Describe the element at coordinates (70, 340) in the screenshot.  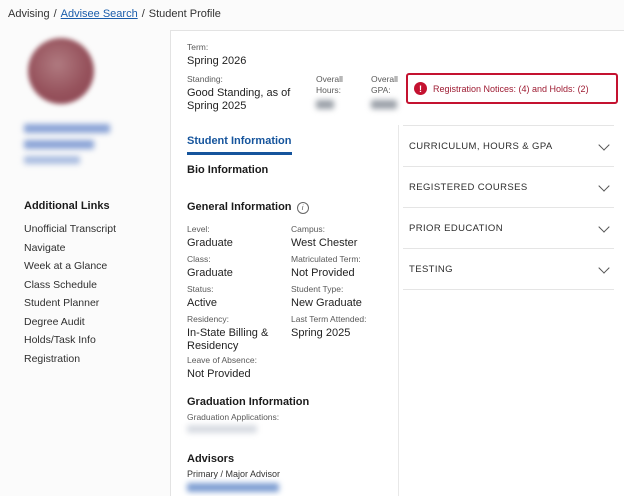
I see `sidebar-link-holds-task-info: Holds/Task Info` at that location.